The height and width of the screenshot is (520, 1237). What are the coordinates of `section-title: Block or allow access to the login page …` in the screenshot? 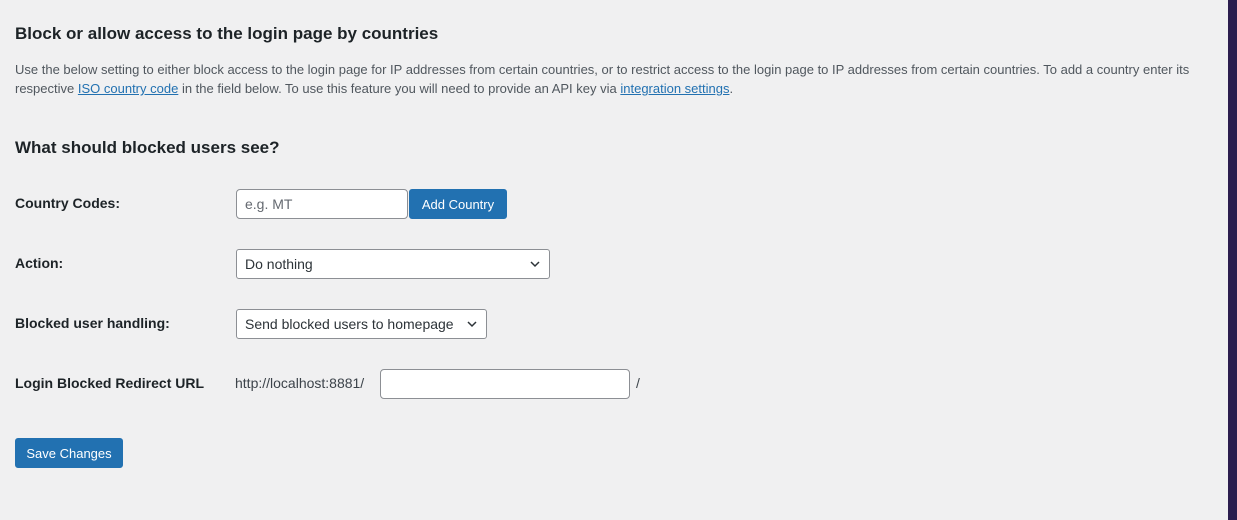 It's located at (227, 33).